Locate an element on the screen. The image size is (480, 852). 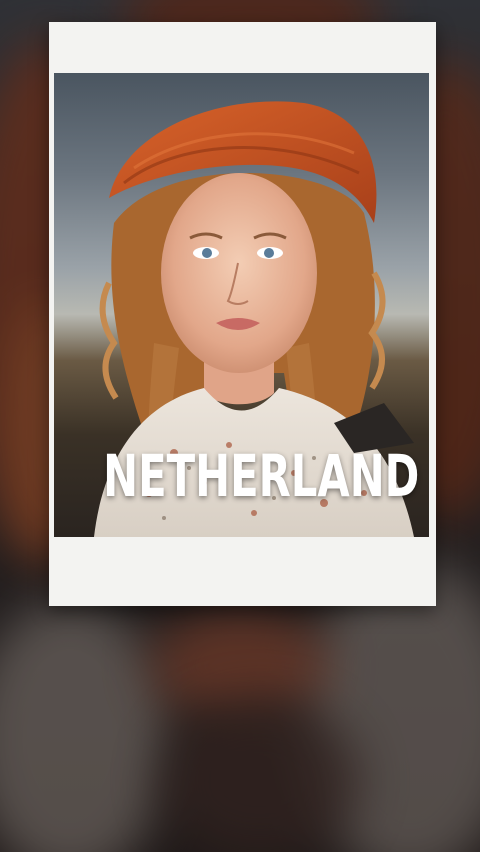
title-text: NETHERLAND is located at coordinates (261, 476).